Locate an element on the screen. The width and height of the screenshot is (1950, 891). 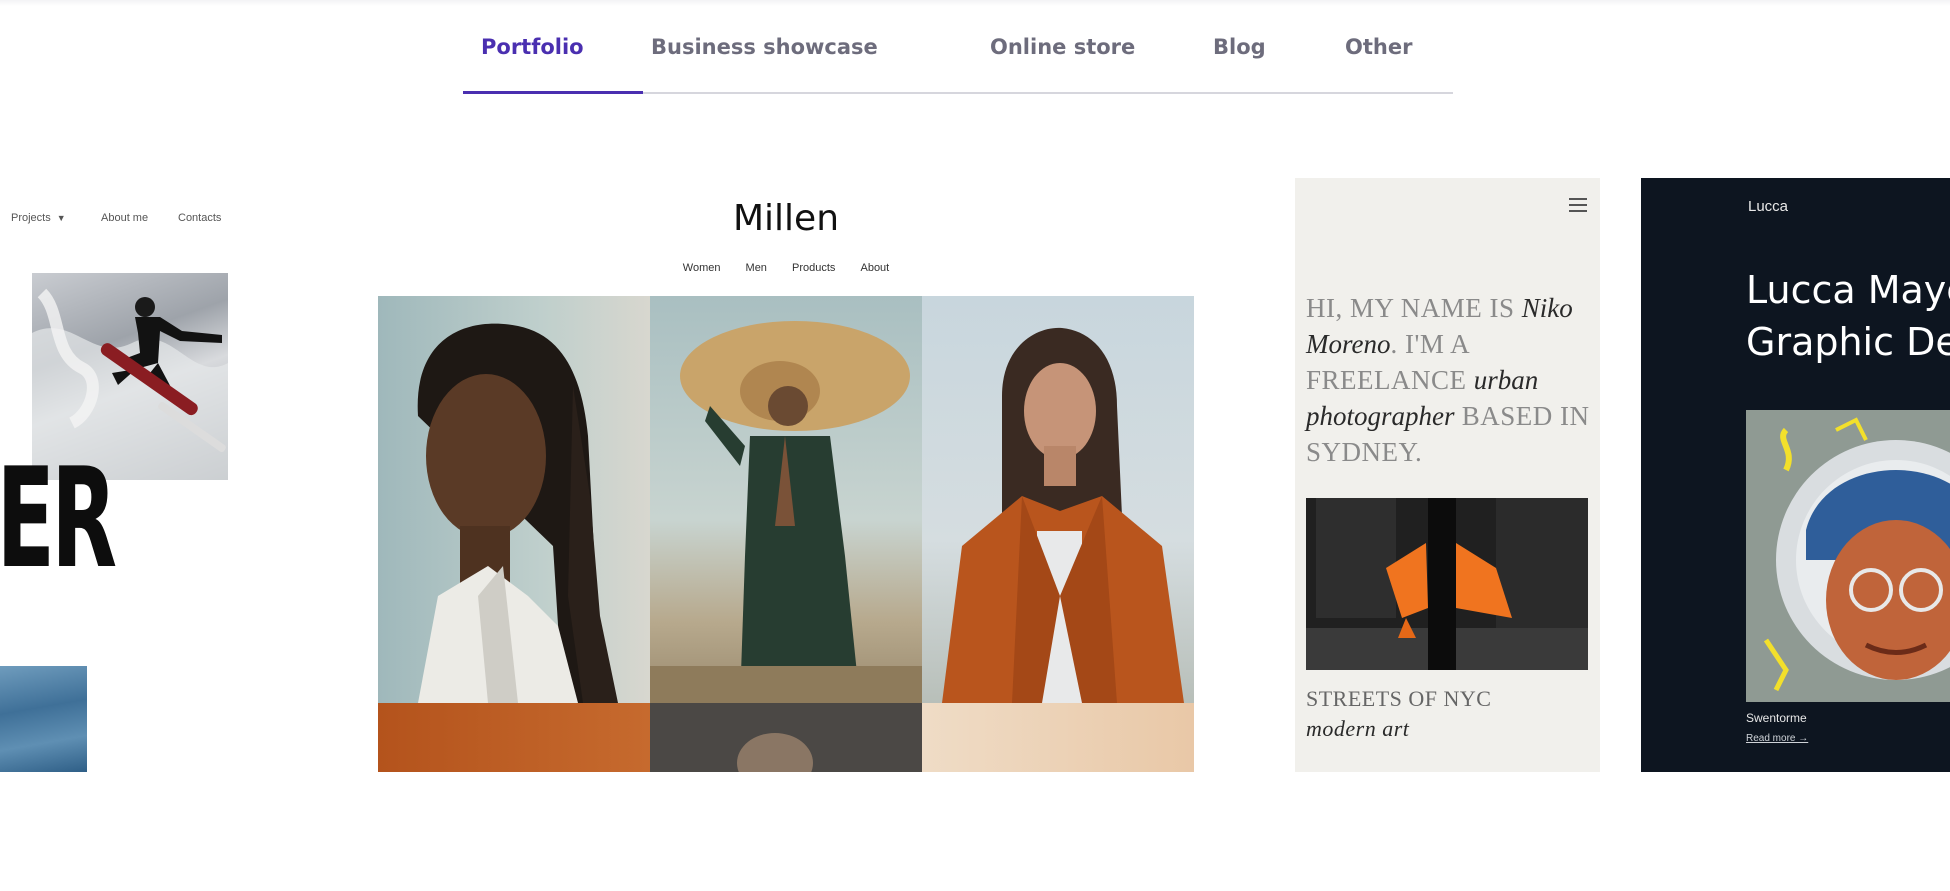
model-photo-orange-coat is located at coordinates (1058, 499).